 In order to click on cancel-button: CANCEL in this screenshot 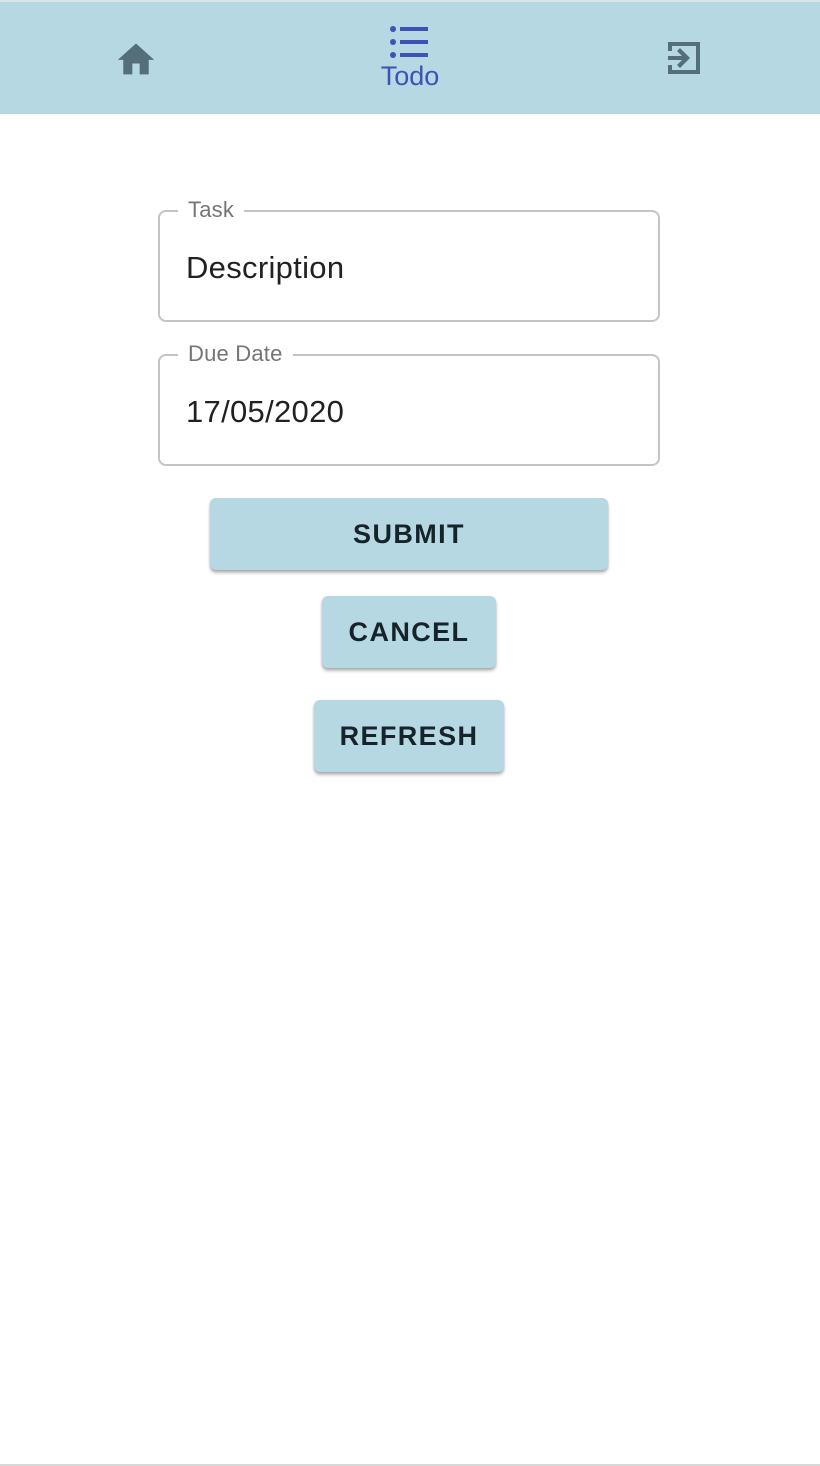, I will do `click(409, 632)`.